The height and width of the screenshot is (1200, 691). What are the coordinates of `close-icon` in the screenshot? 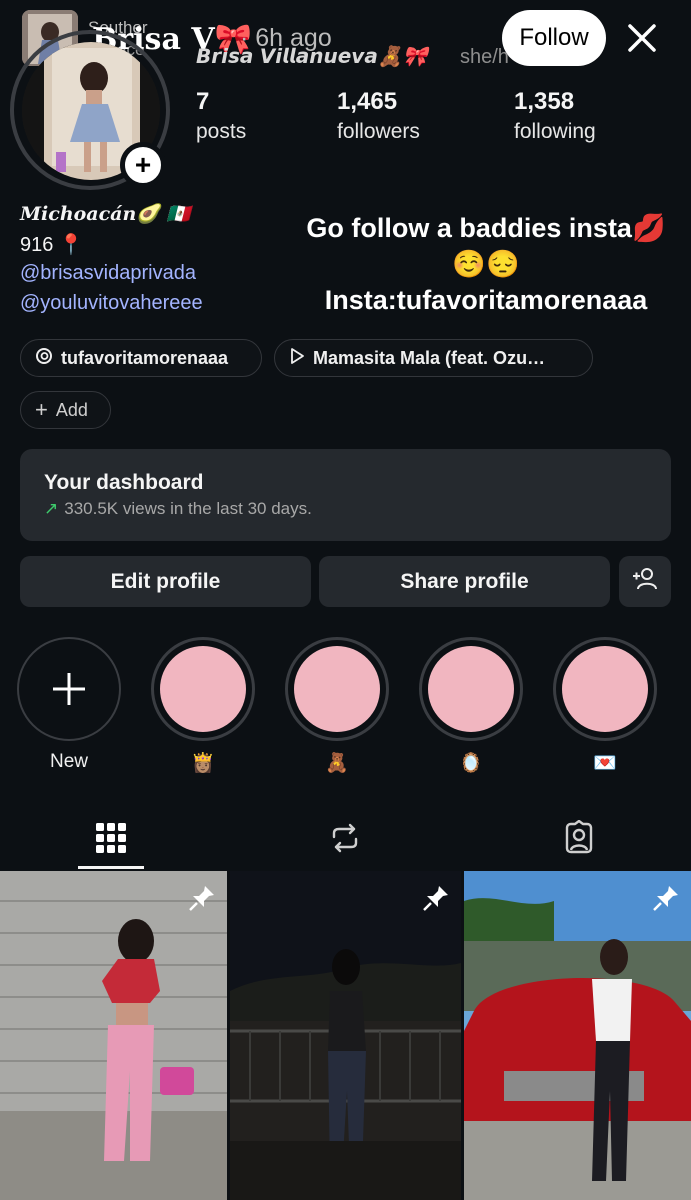 It's located at (642, 38).